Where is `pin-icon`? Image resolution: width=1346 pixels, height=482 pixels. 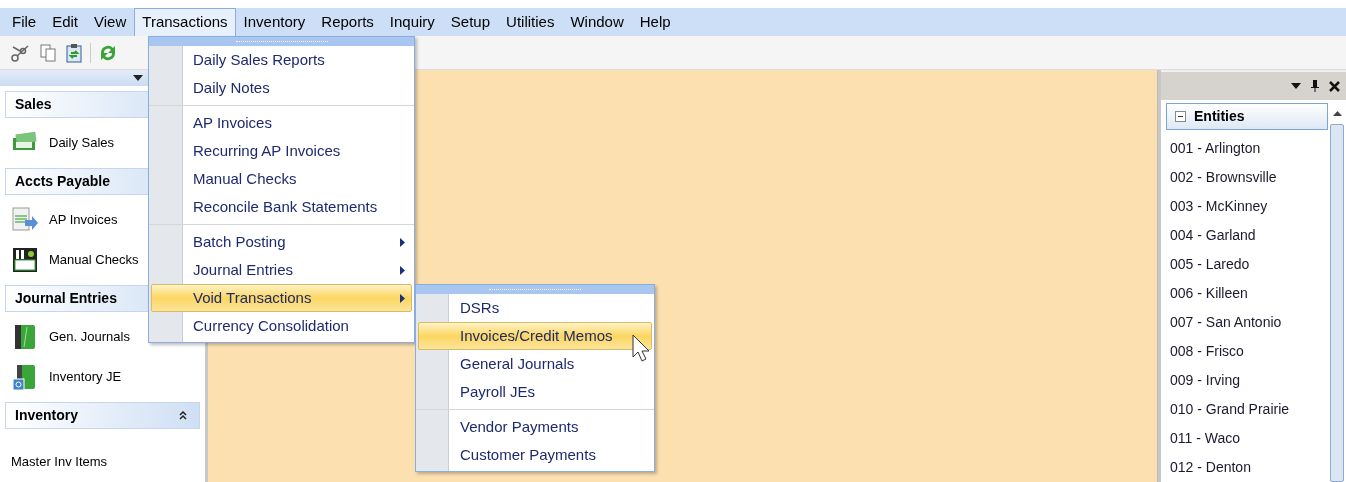 pin-icon is located at coordinates (1315, 86).